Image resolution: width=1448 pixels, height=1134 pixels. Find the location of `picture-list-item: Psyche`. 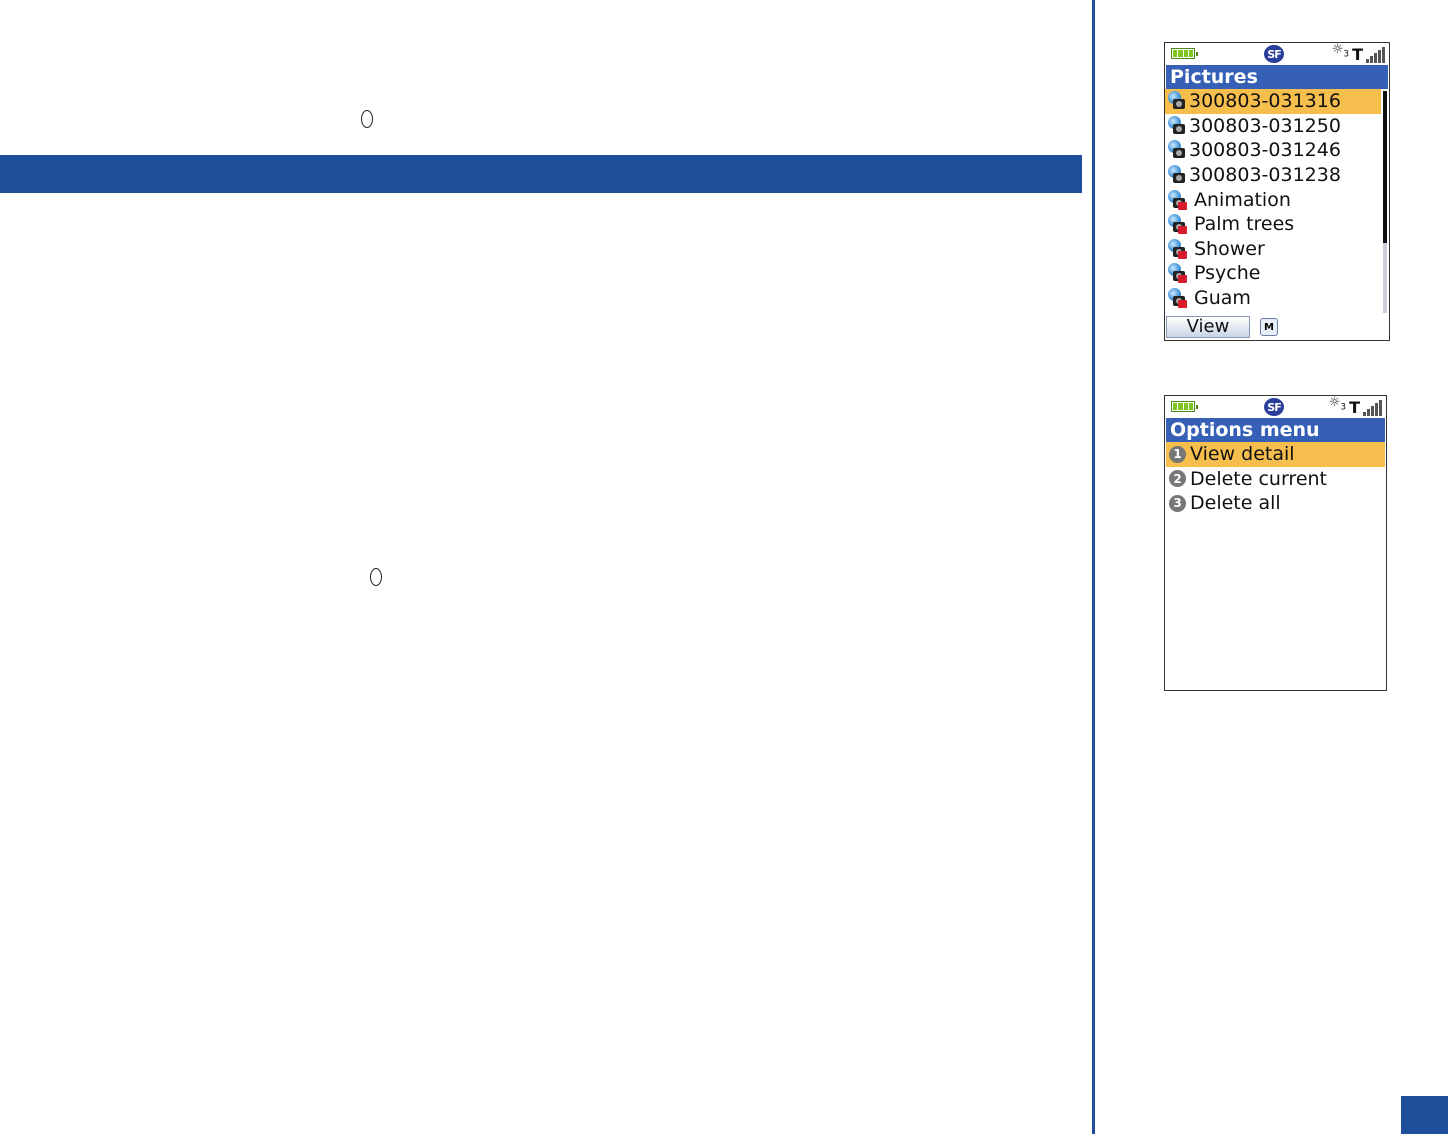

picture-list-item: Psyche is located at coordinates (1273, 273).